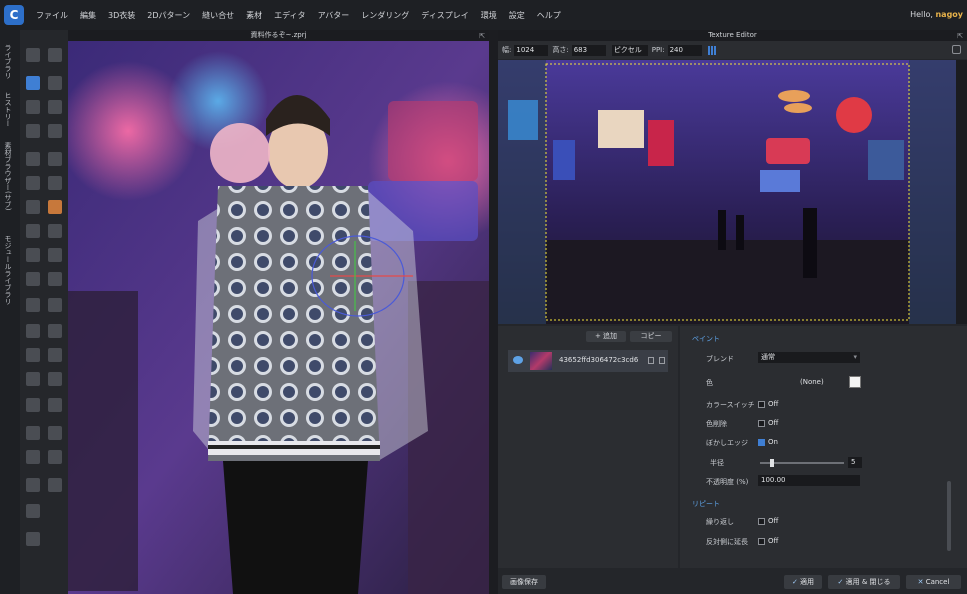 The width and height of the screenshot is (967, 594). Describe the element at coordinates (493, 312) in the screenshot. I see `panel-divider` at that location.